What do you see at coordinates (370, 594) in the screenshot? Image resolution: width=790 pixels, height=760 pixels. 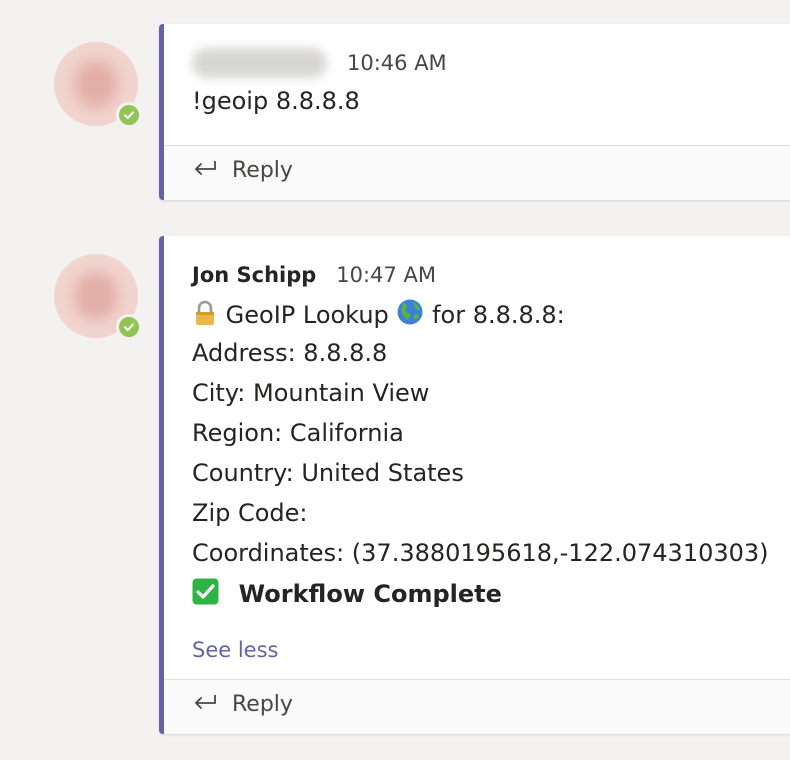 I see `workflow-status: Workflow Complete` at bounding box center [370, 594].